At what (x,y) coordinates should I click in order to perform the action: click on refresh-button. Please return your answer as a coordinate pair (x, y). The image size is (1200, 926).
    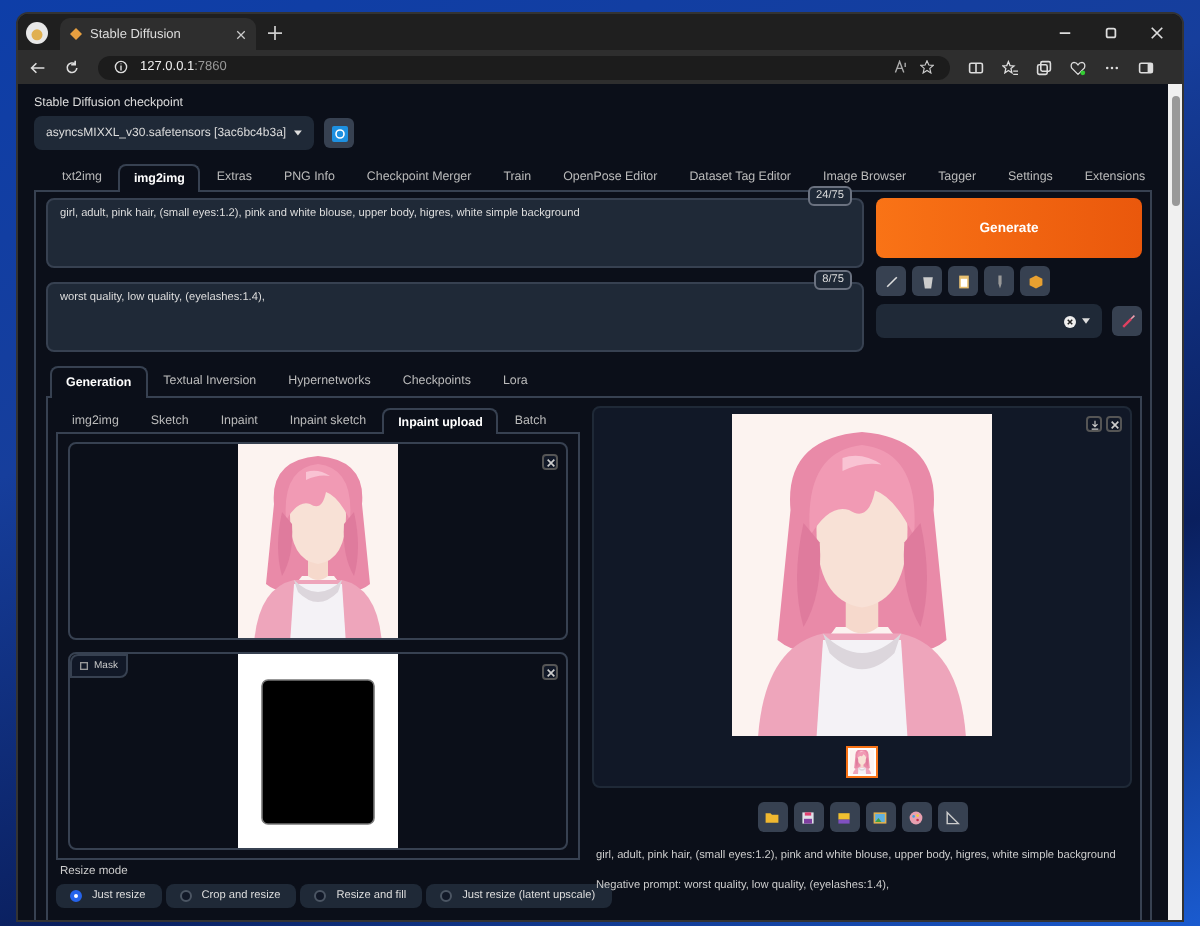
    Looking at the image, I should click on (339, 133).